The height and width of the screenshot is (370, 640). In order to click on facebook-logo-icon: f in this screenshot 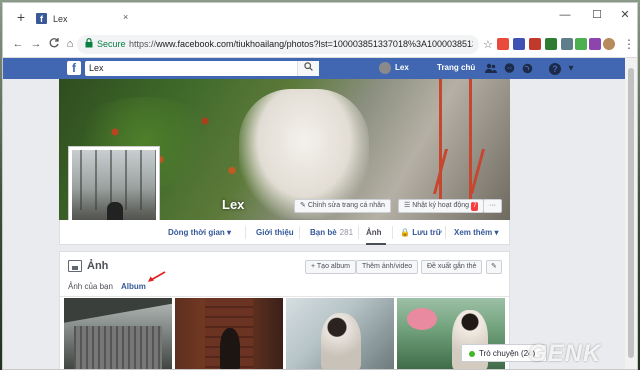, I will do `click(74, 68)`.